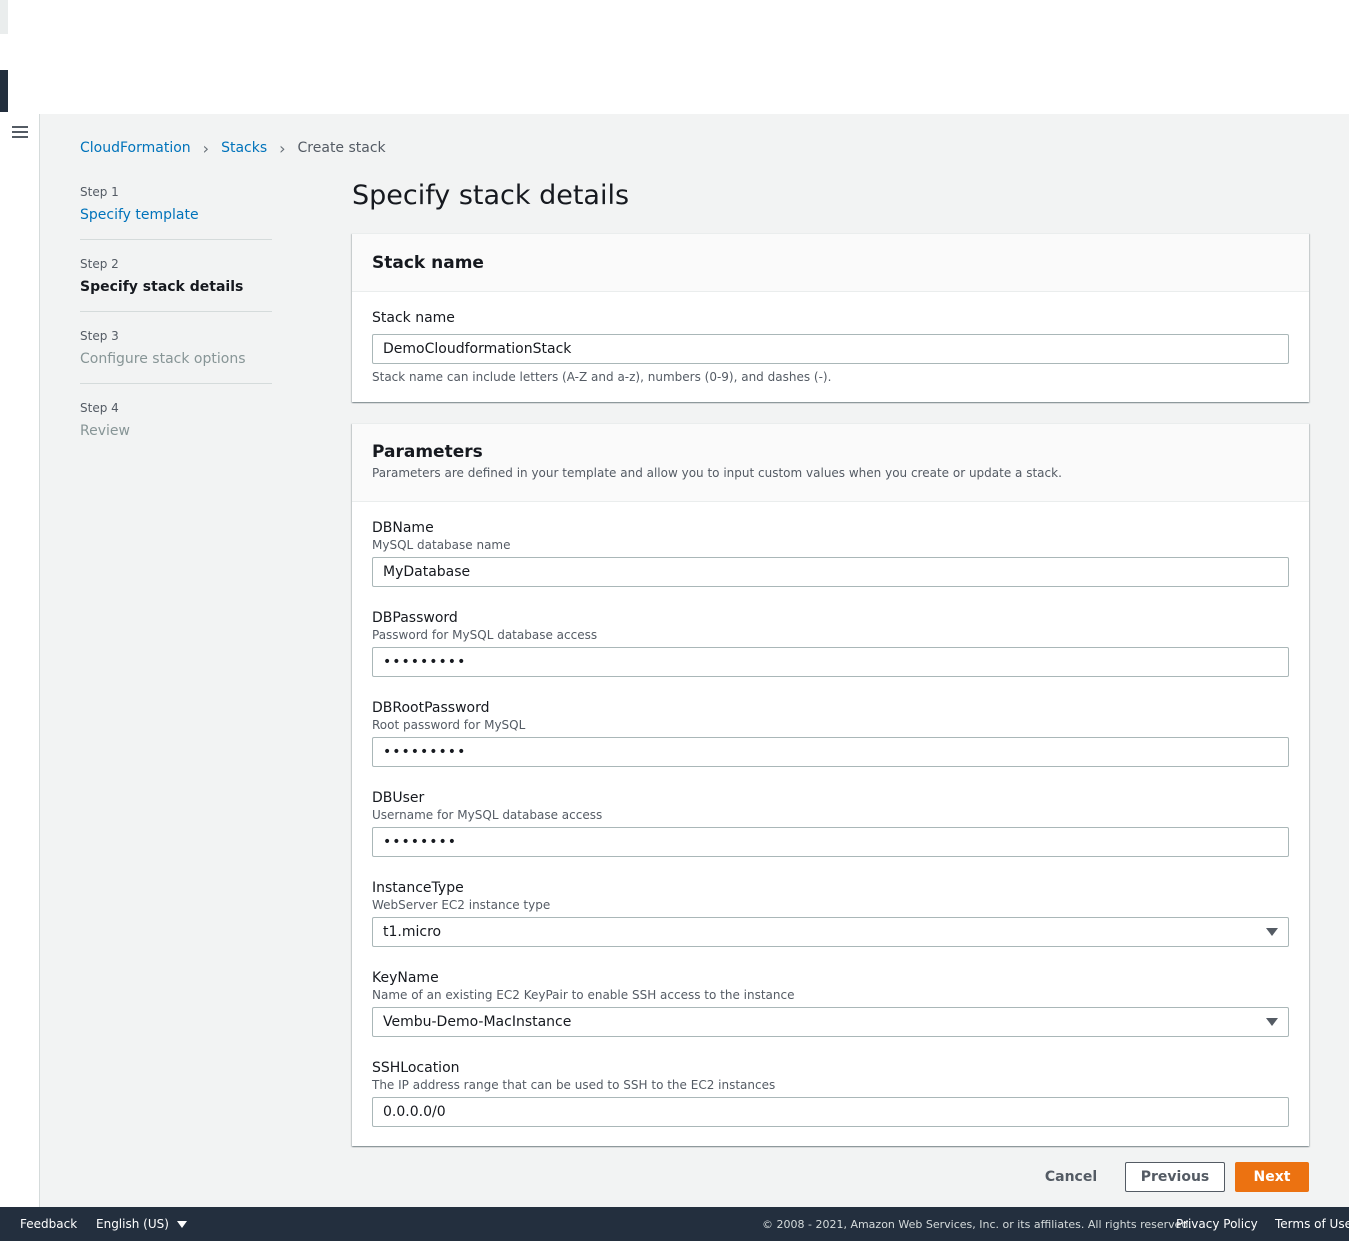  I want to click on select-value: t1.micro, so click(412, 932).